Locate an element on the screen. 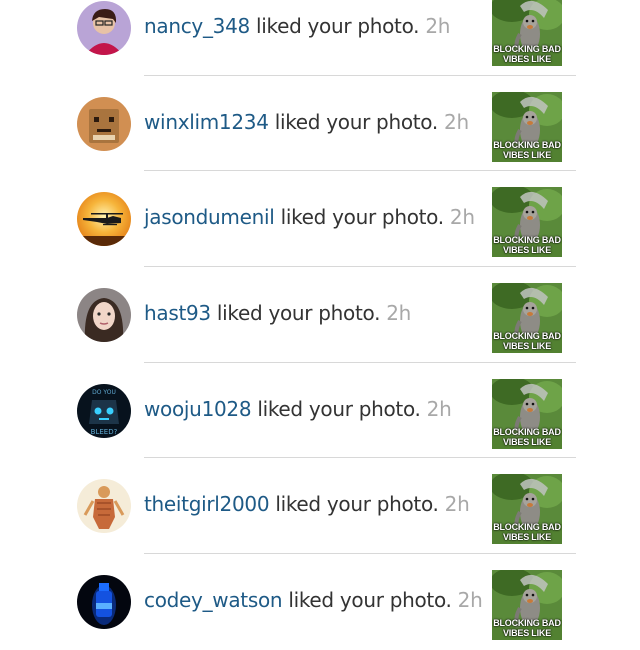 The image size is (640, 650). notification-text: jasondumenil liked your photo. 2h is located at coordinates (309, 217).